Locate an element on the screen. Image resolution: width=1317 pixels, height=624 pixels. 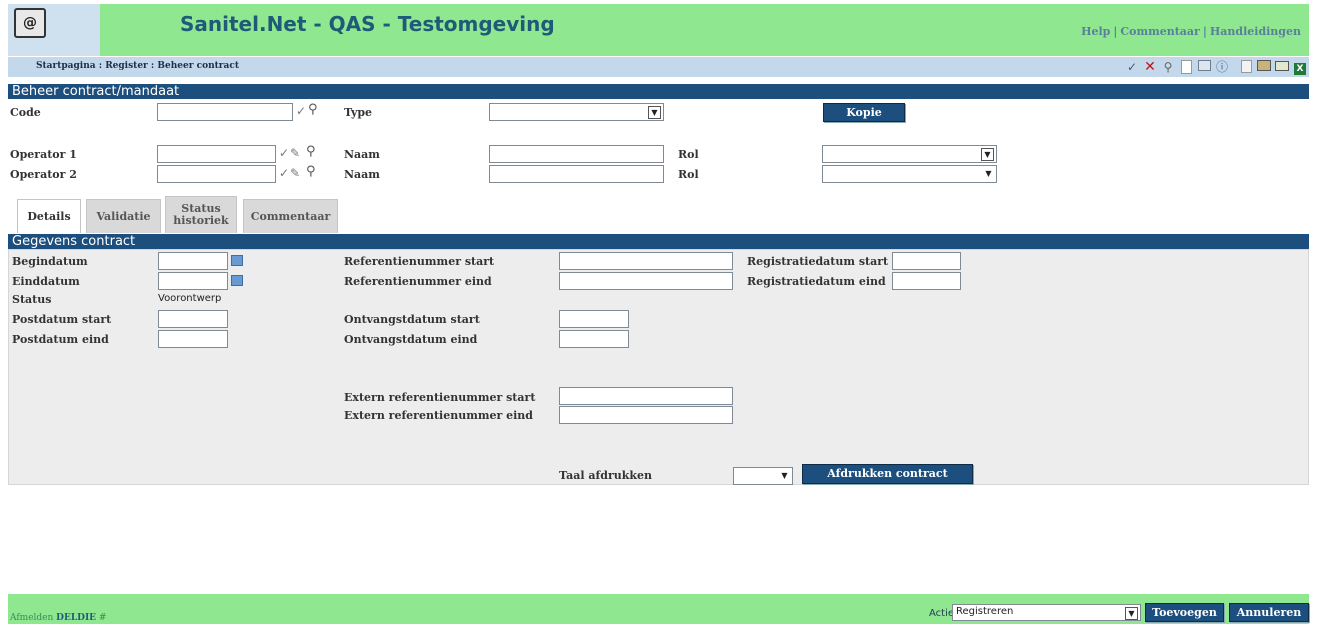
reg-eind-label: Registratiedatum eind is located at coordinates (816, 281).